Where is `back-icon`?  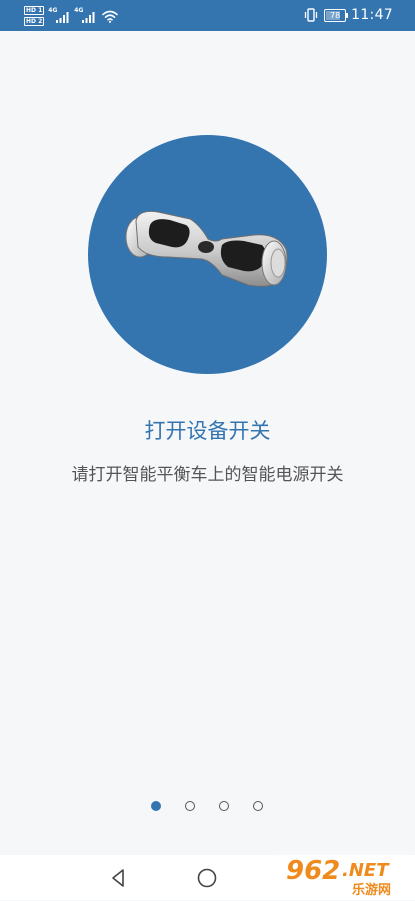
back-icon is located at coordinates (118, 878).